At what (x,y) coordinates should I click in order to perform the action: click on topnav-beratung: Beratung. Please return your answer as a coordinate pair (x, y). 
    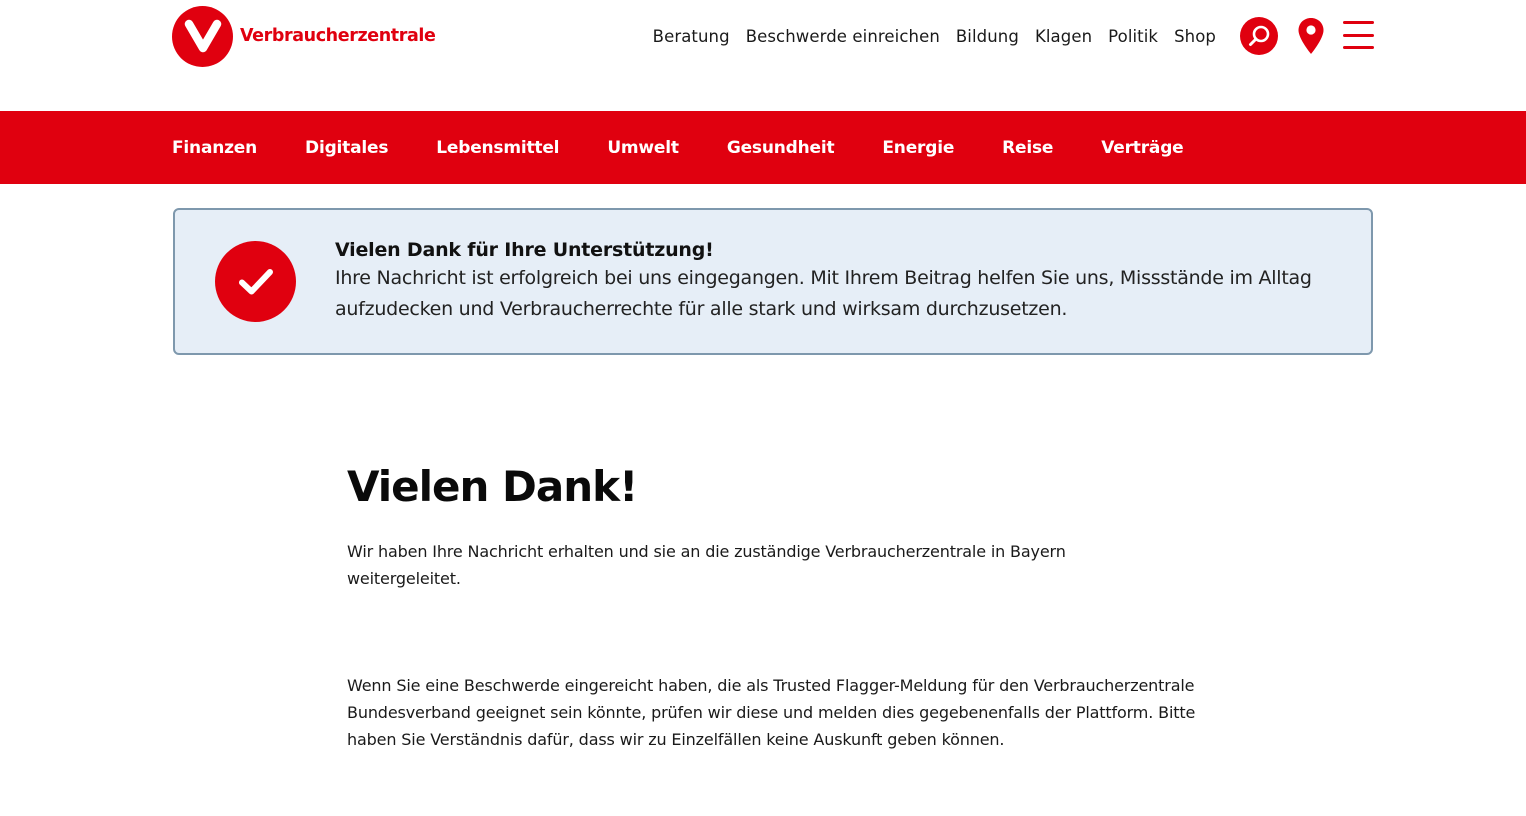
    Looking at the image, I should click on (691, 36).